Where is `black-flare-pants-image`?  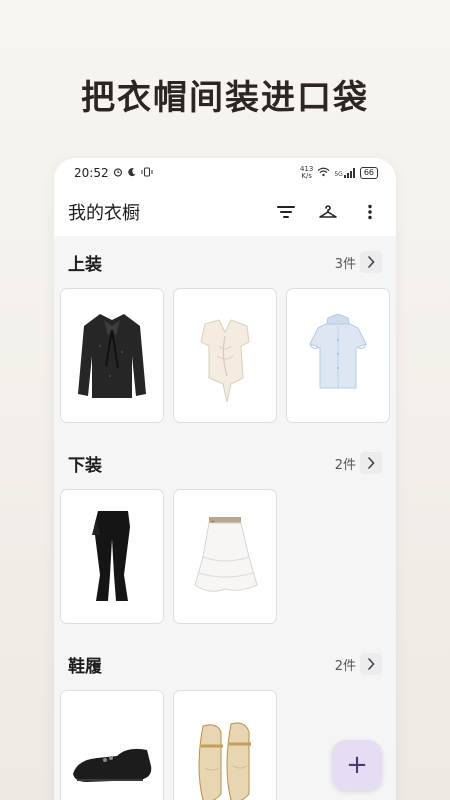
black-flare-pants-image is located at coordinates (111, 555).